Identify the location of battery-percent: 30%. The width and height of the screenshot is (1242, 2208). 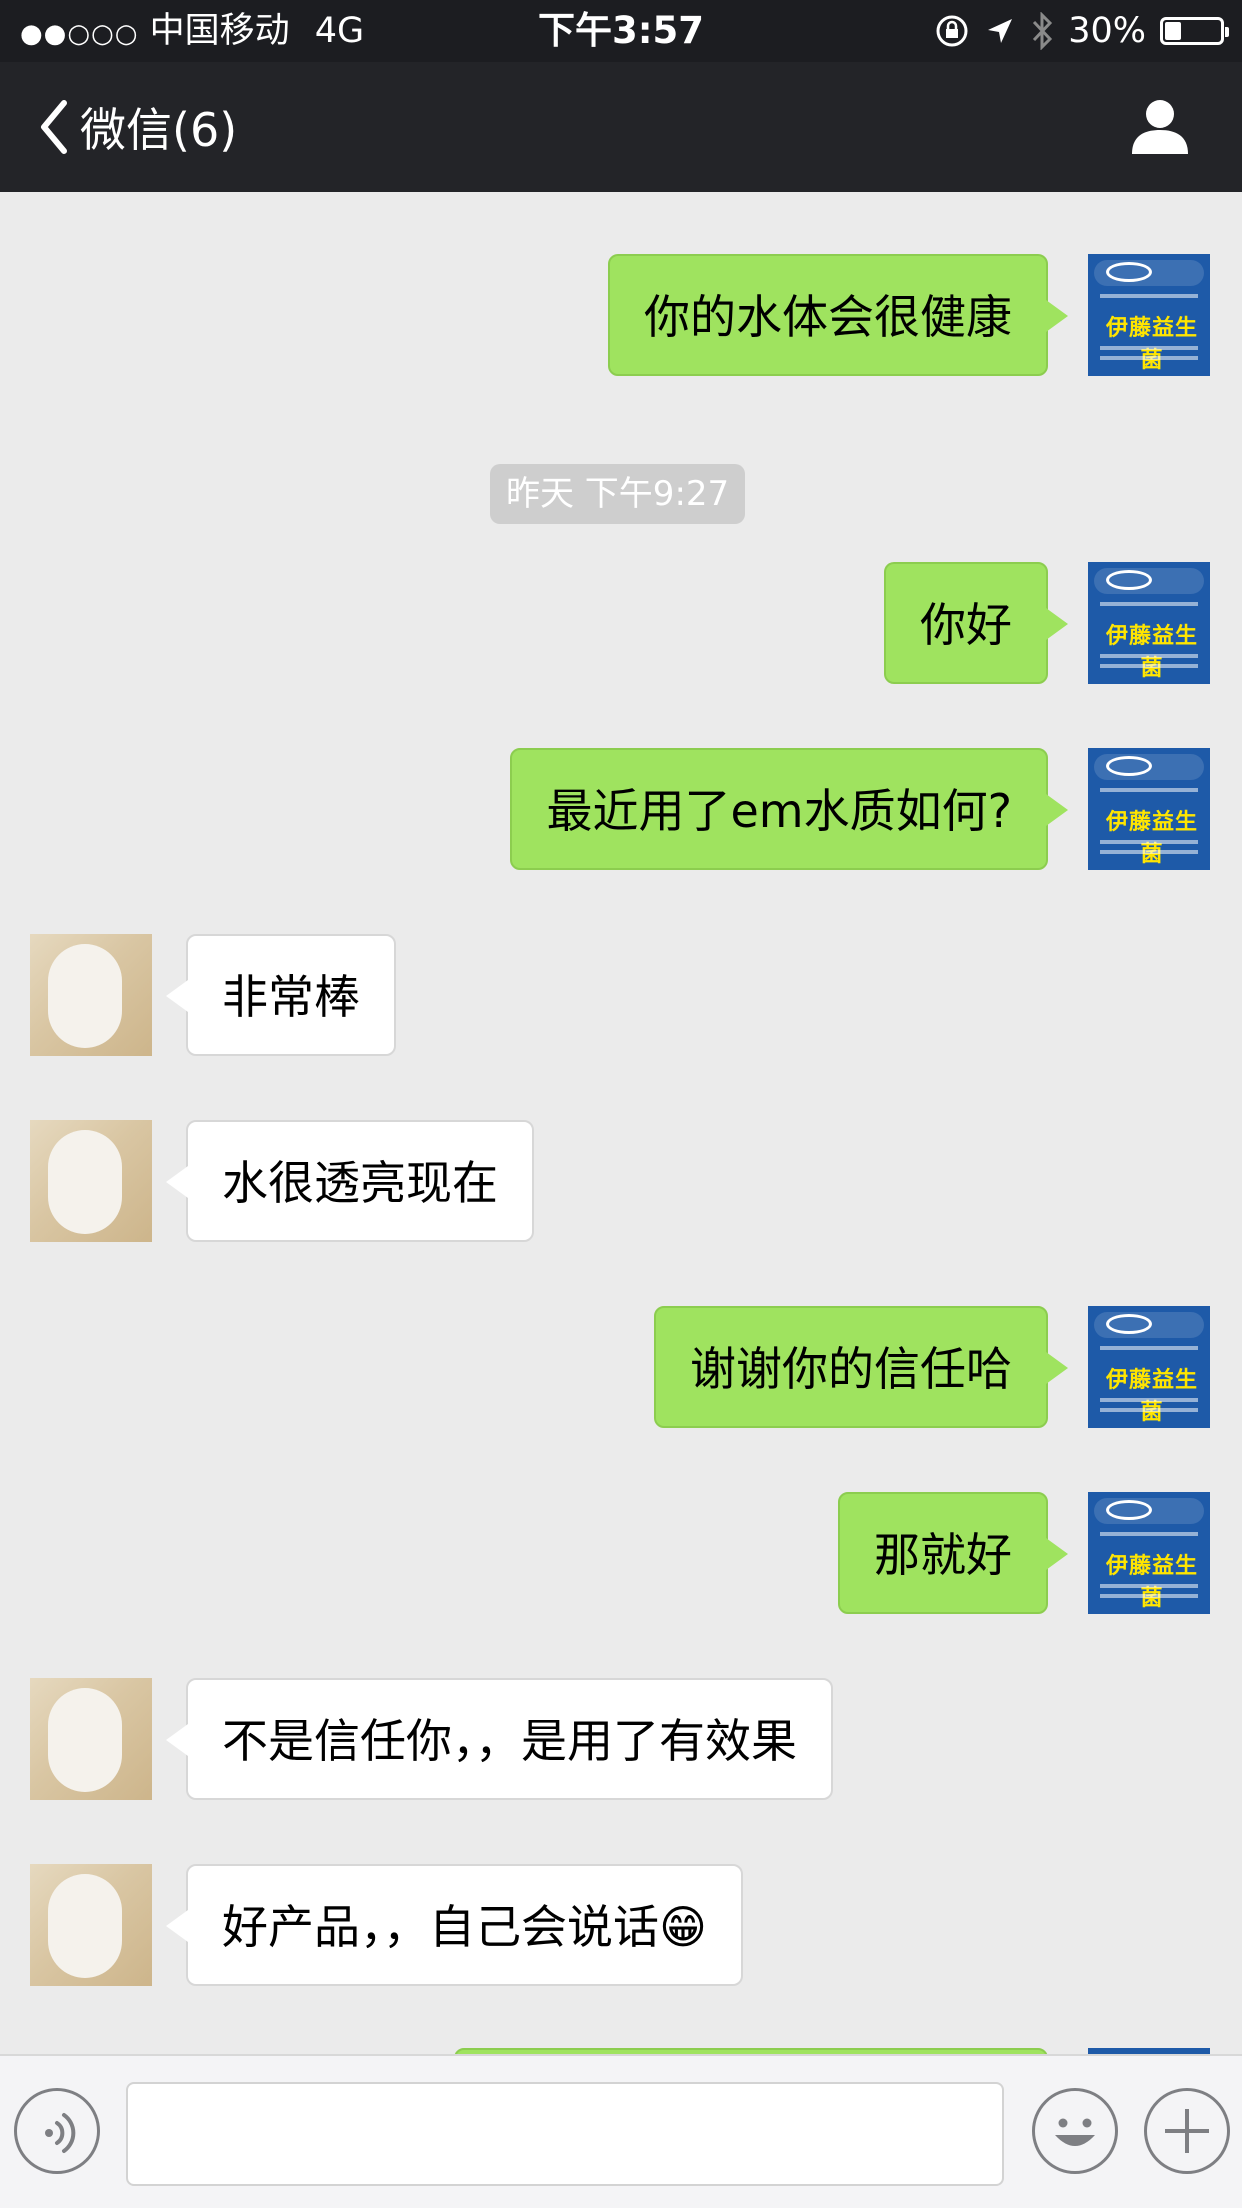
(1107, 31).